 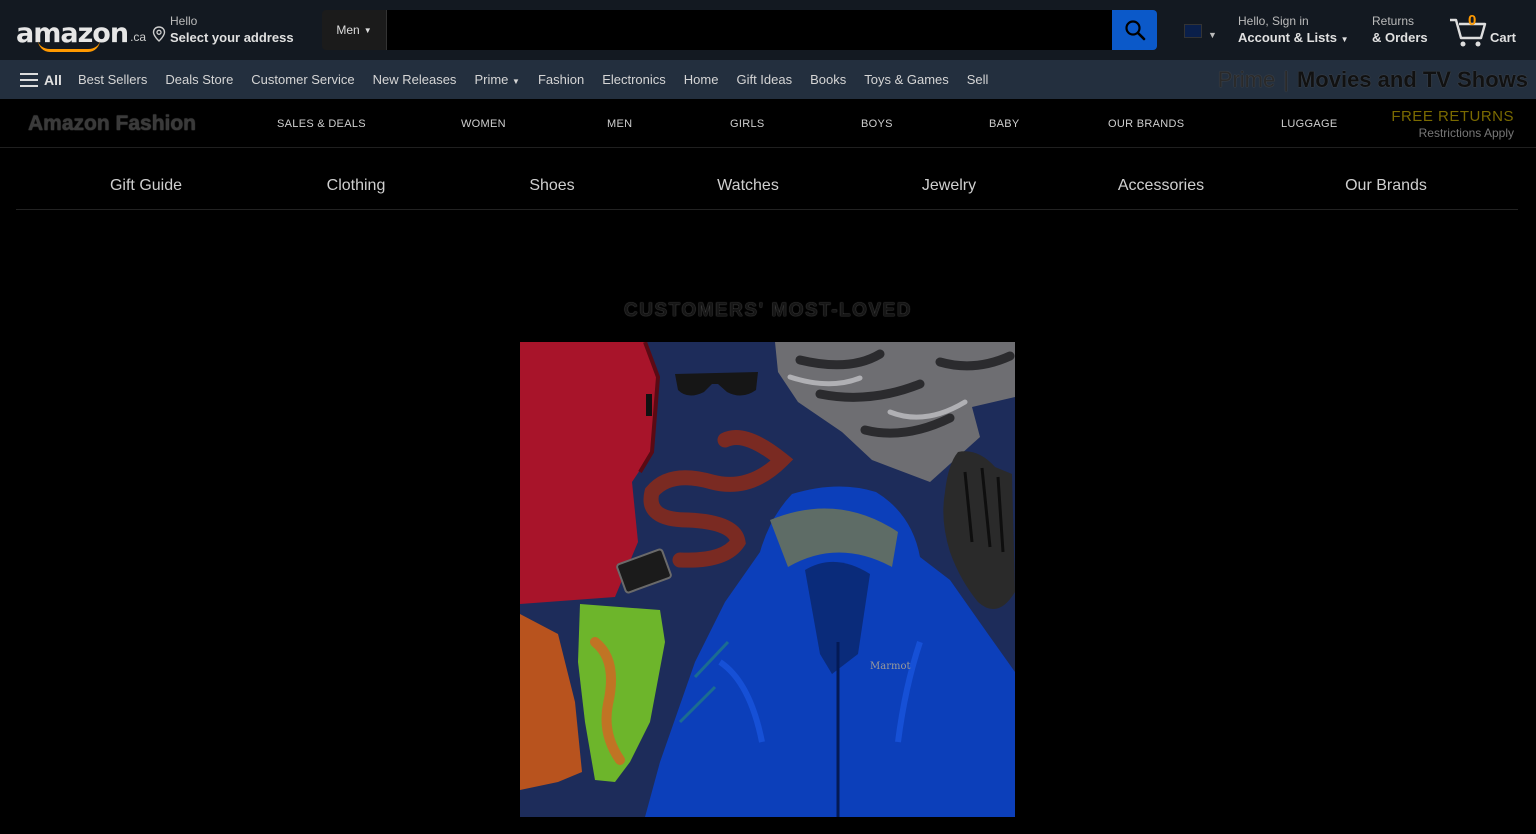 What do you see at coordinates (764, 79) in the screenshot?
I see `nav-link-gift-ideas: Gift Ideas` at bounding box center [764, 79].